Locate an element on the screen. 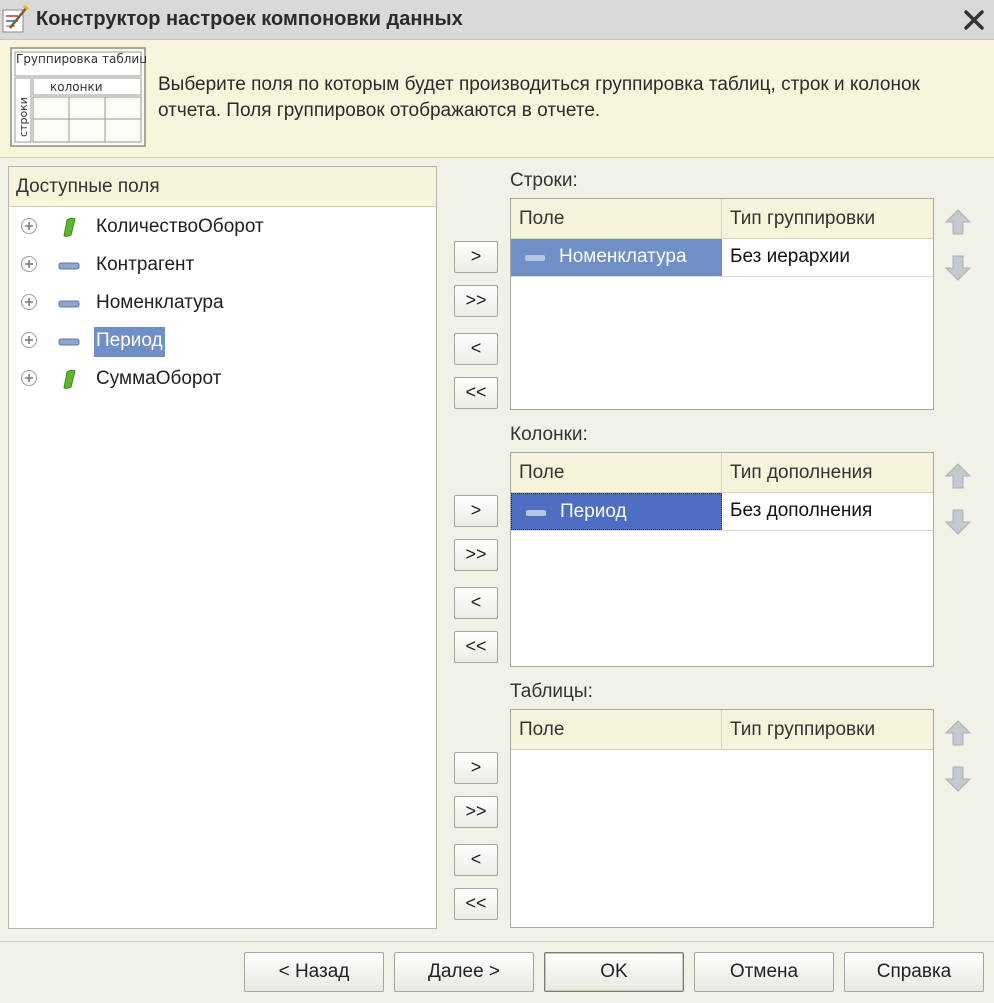 This screenshot has height=1003, width=994. table-row: Номенклатура Без иерархии is located at coordinates (722, 258).